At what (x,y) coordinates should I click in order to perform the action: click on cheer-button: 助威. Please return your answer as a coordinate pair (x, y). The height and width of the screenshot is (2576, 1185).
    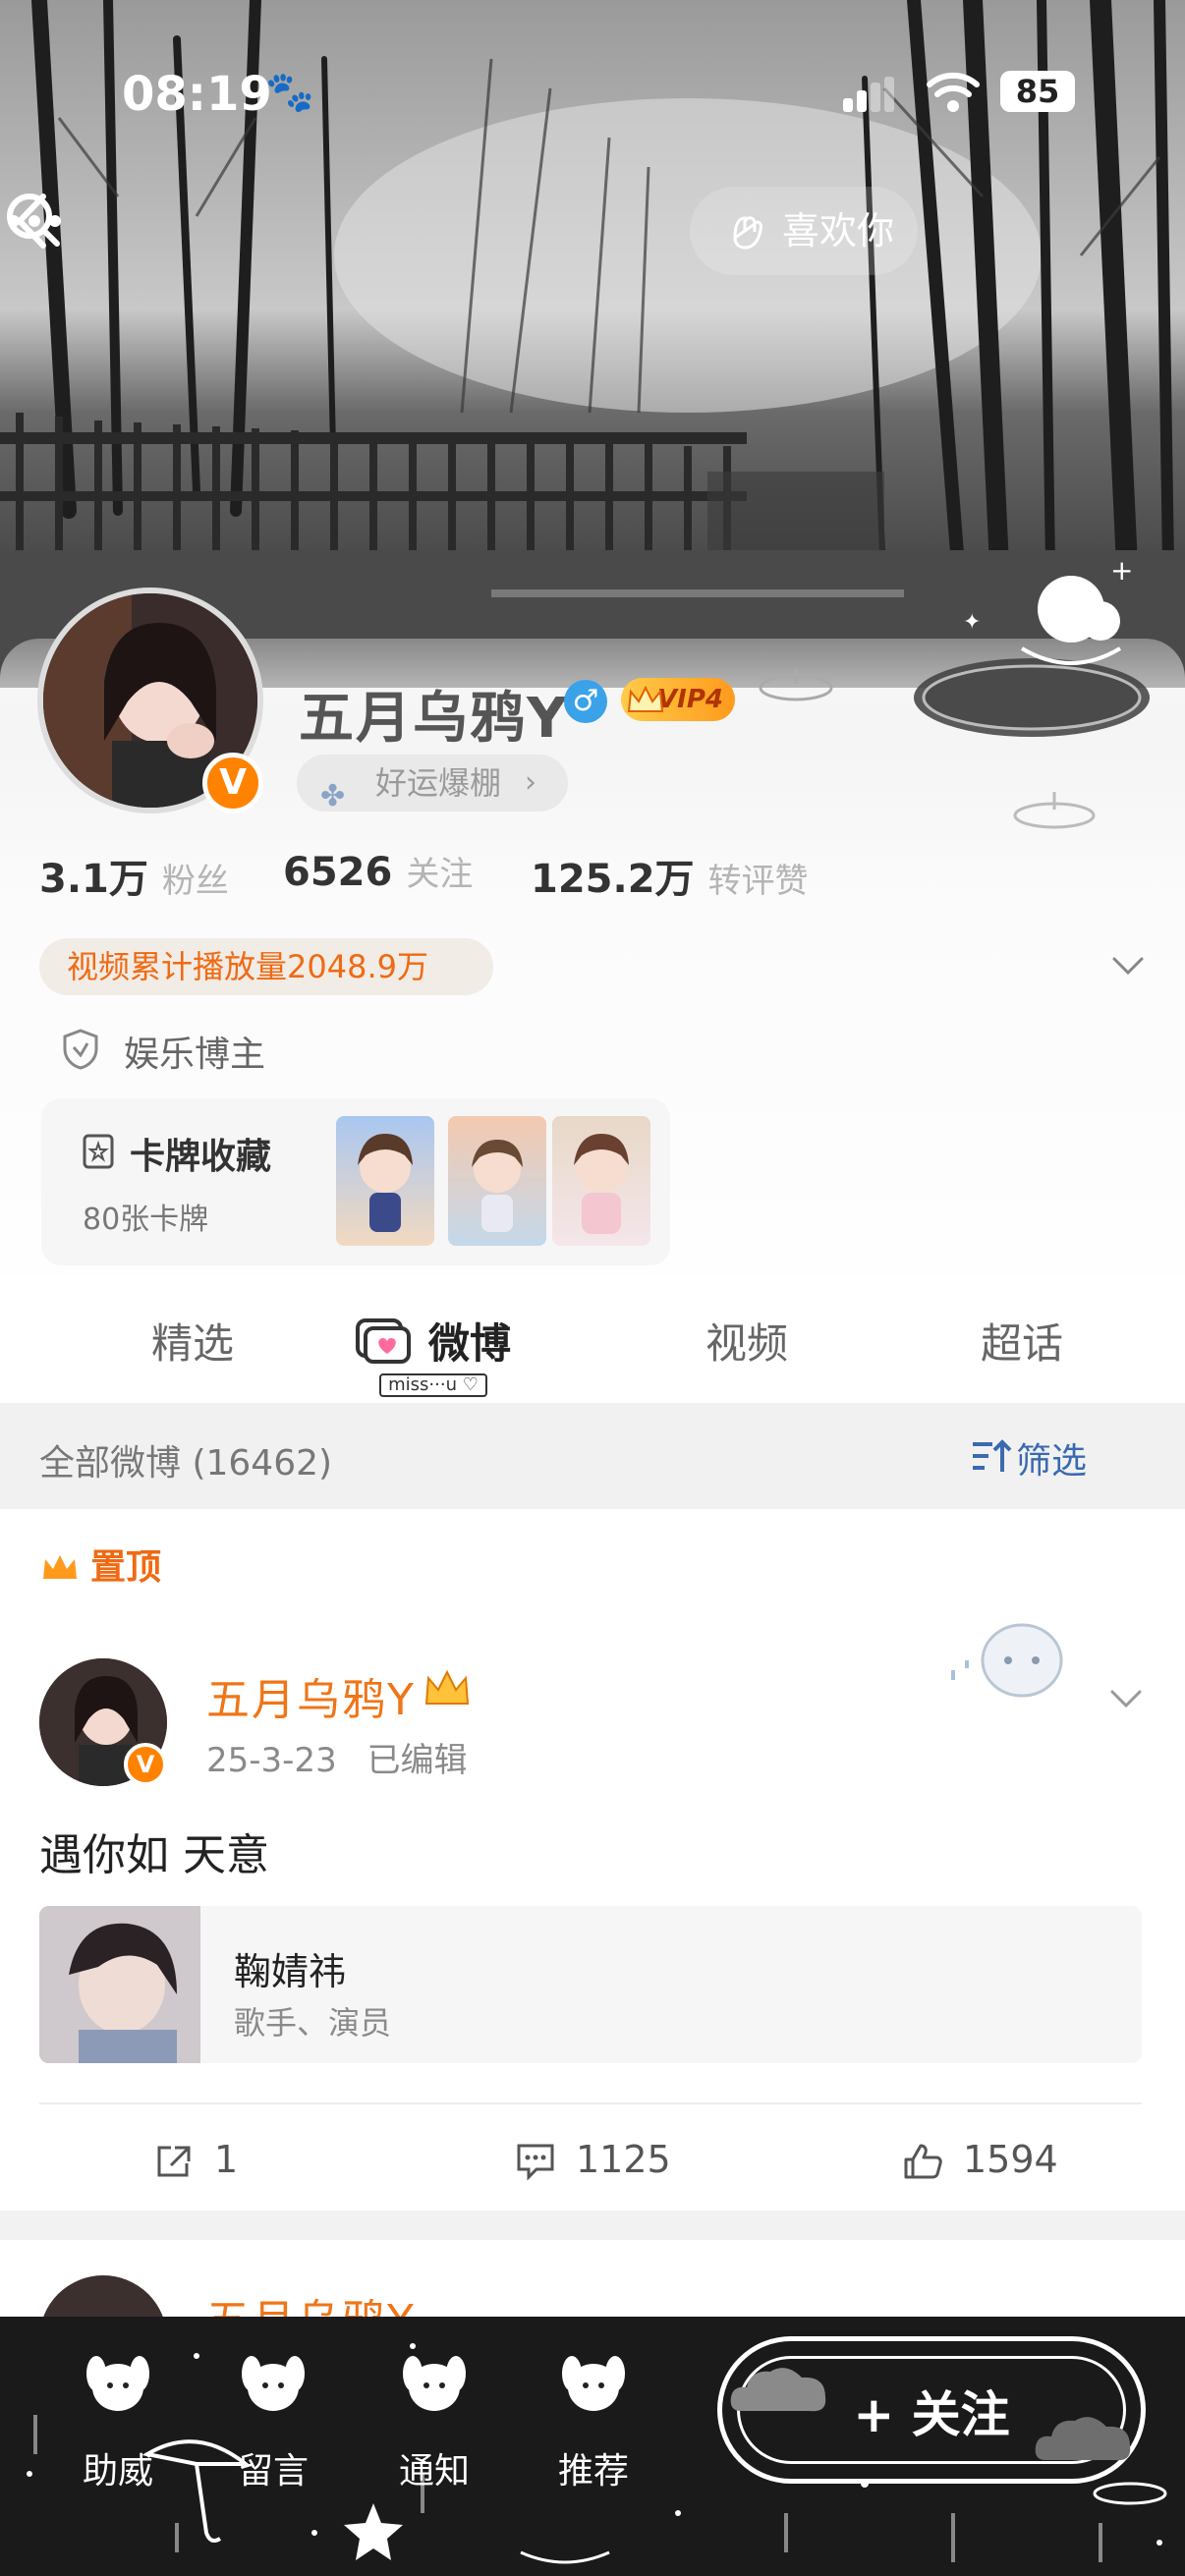
    Looking at the image, I should click on (118, 2414).